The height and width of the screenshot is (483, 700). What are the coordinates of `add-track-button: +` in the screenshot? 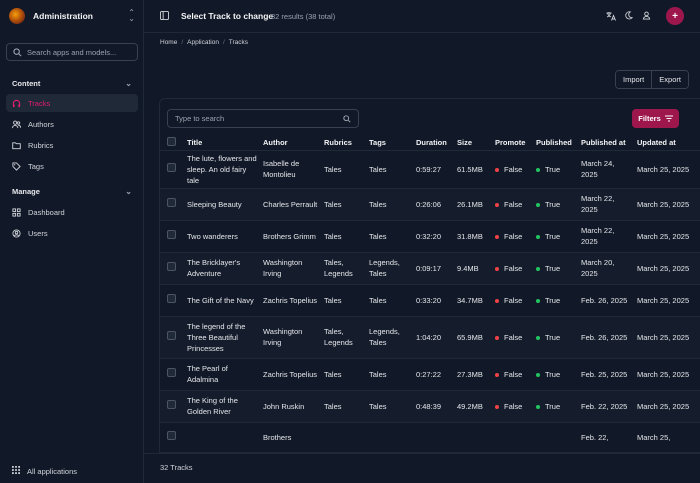 It's located at (675, 16).